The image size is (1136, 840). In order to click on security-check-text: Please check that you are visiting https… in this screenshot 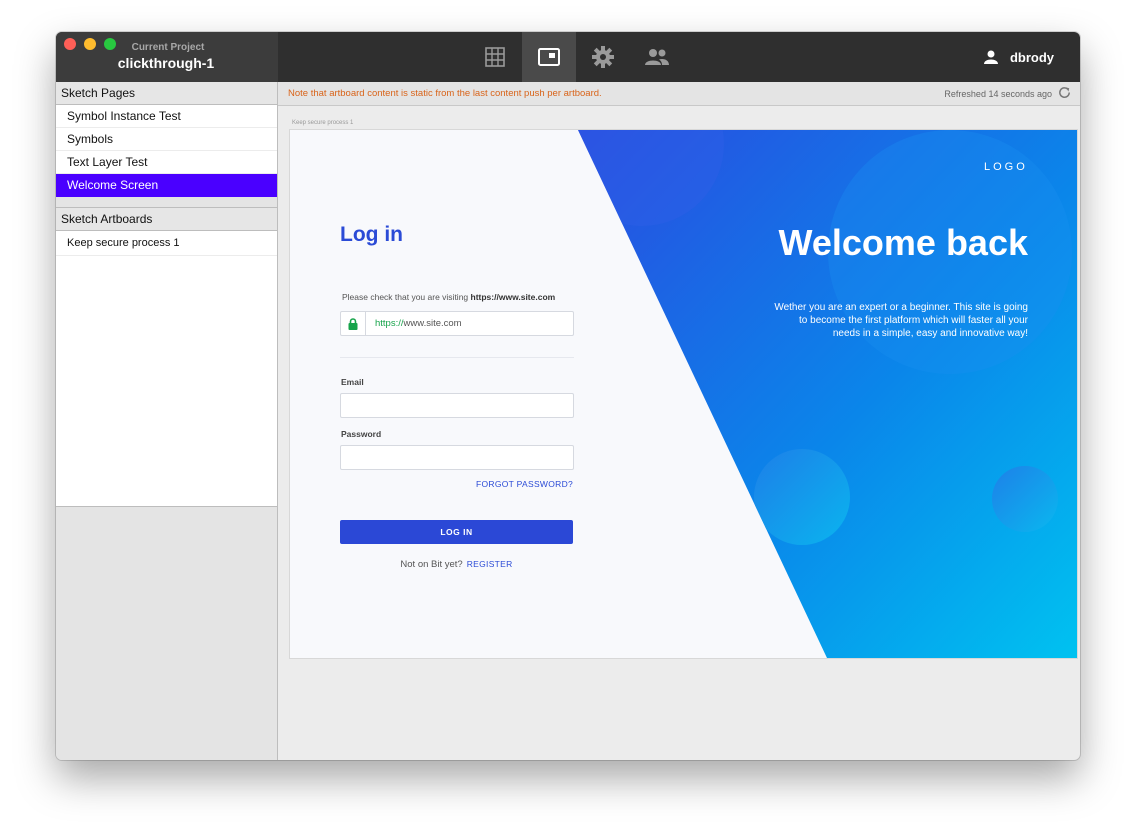, I will do `click(448, 297)`.